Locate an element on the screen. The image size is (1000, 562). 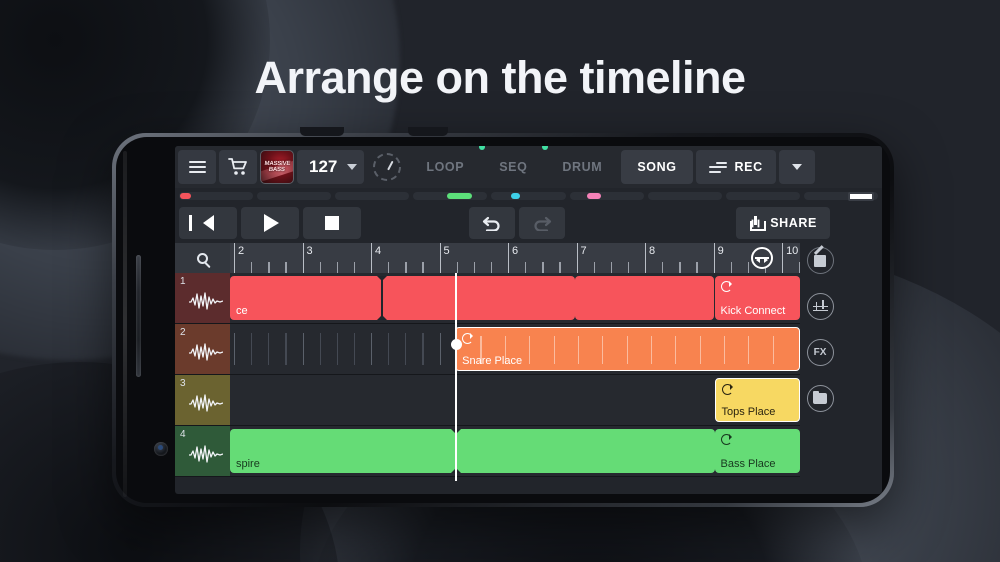
edit-button is located at coordinates (820, 260).